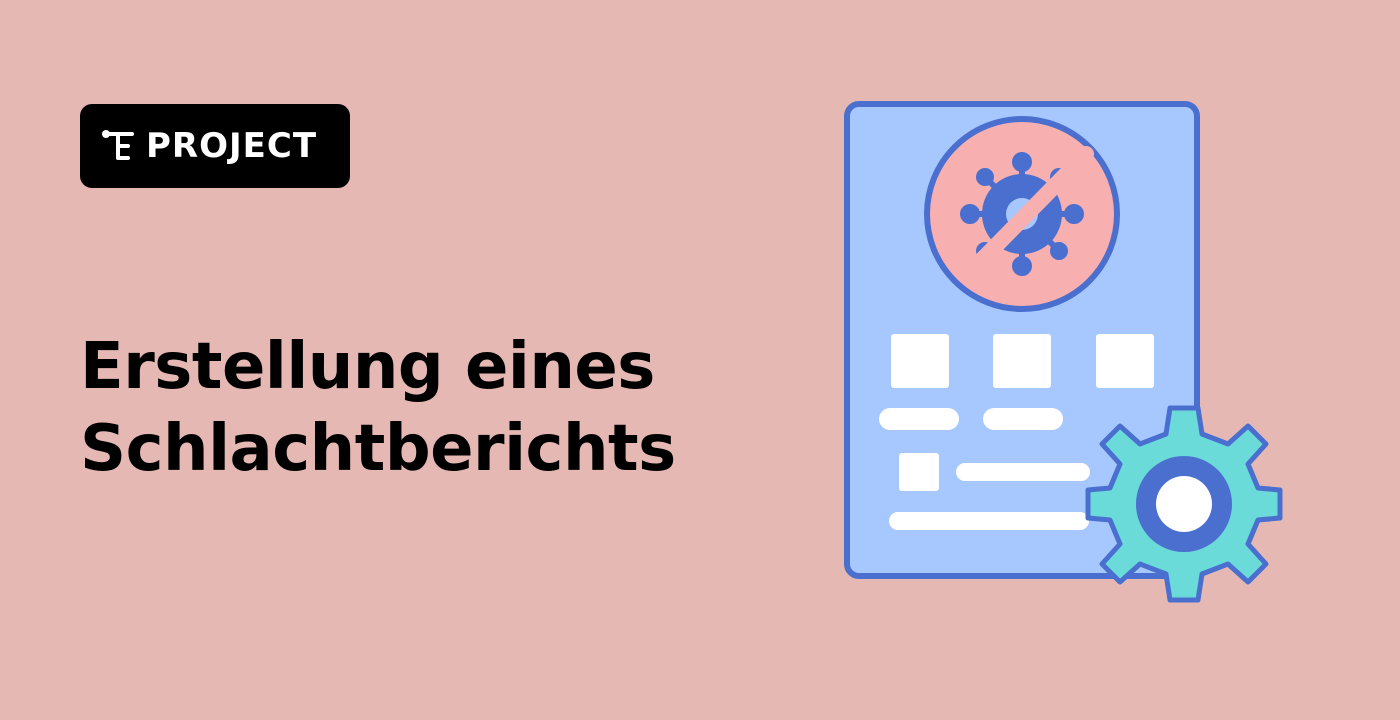 This screenshot has height=720, width=1400. I want to click on badge-label: PROJECT, so click(232, 146).